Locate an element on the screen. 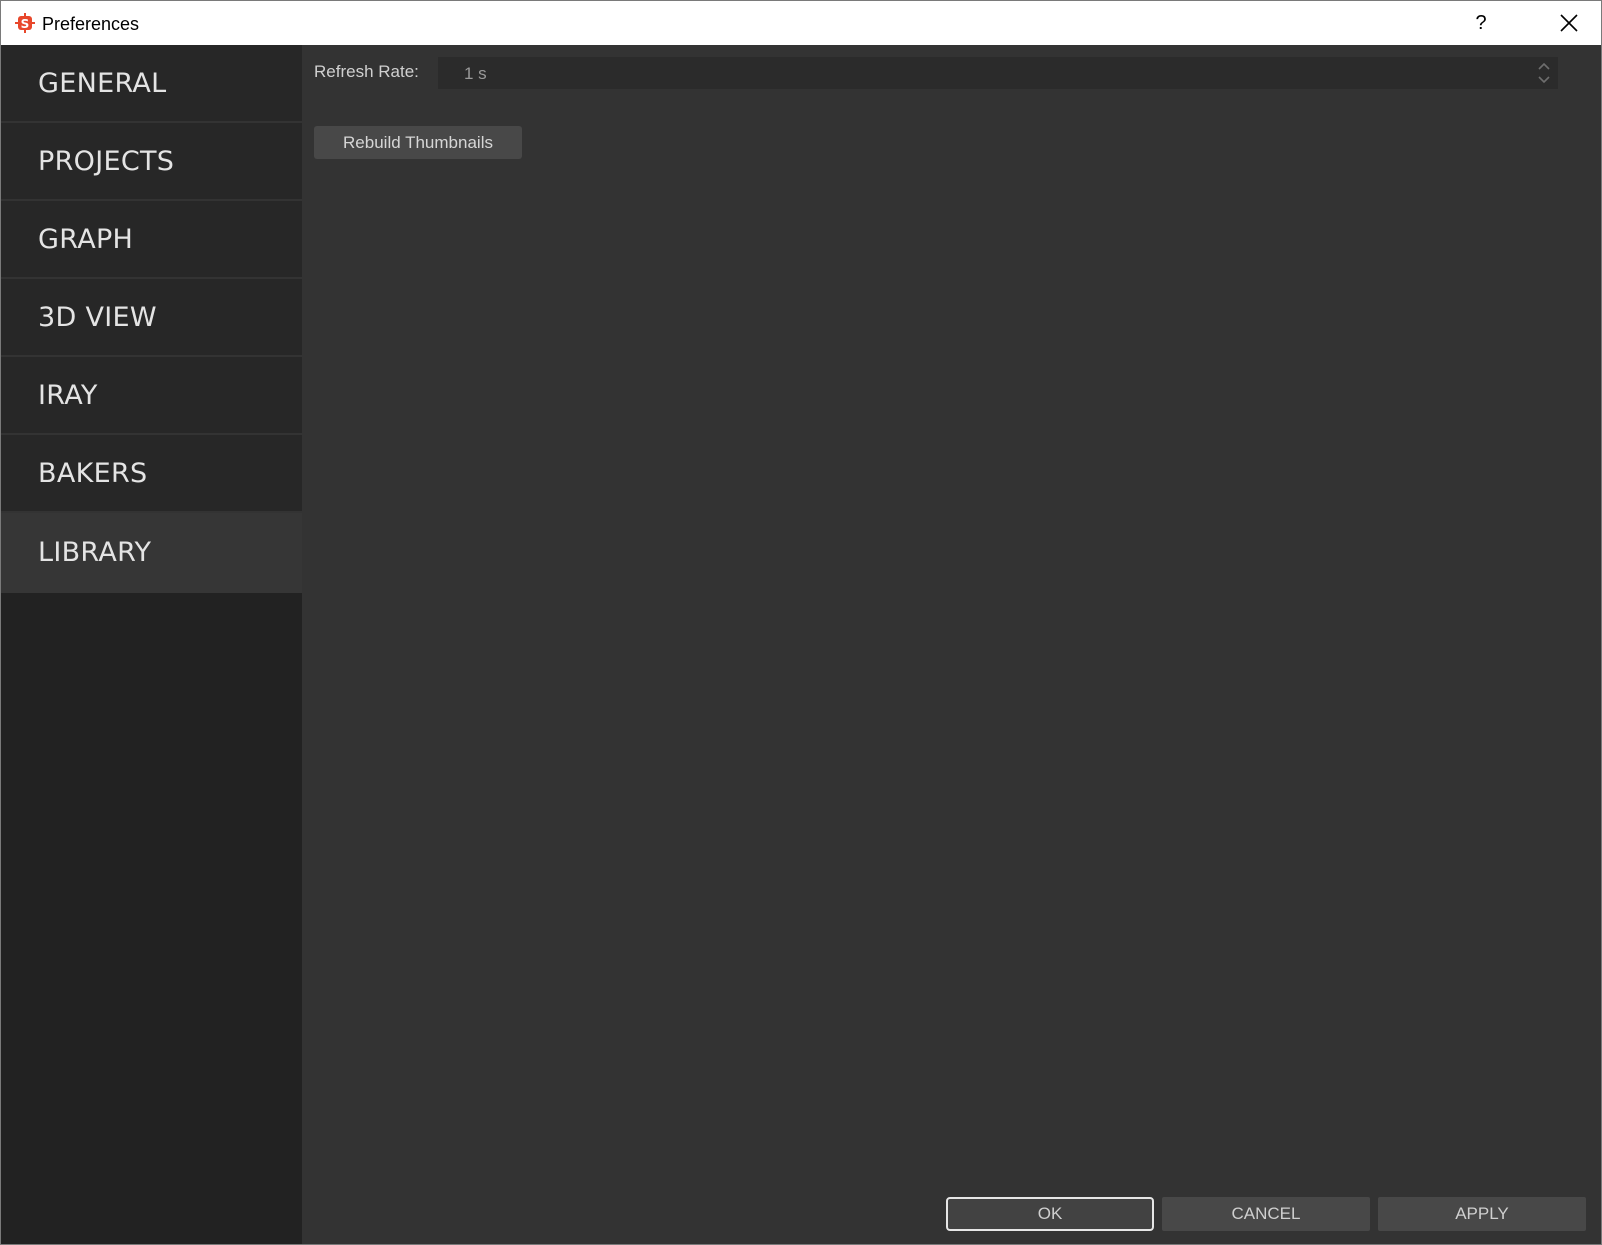  sidebar-item-general: GENERAL is located at coordinates (151, 84).